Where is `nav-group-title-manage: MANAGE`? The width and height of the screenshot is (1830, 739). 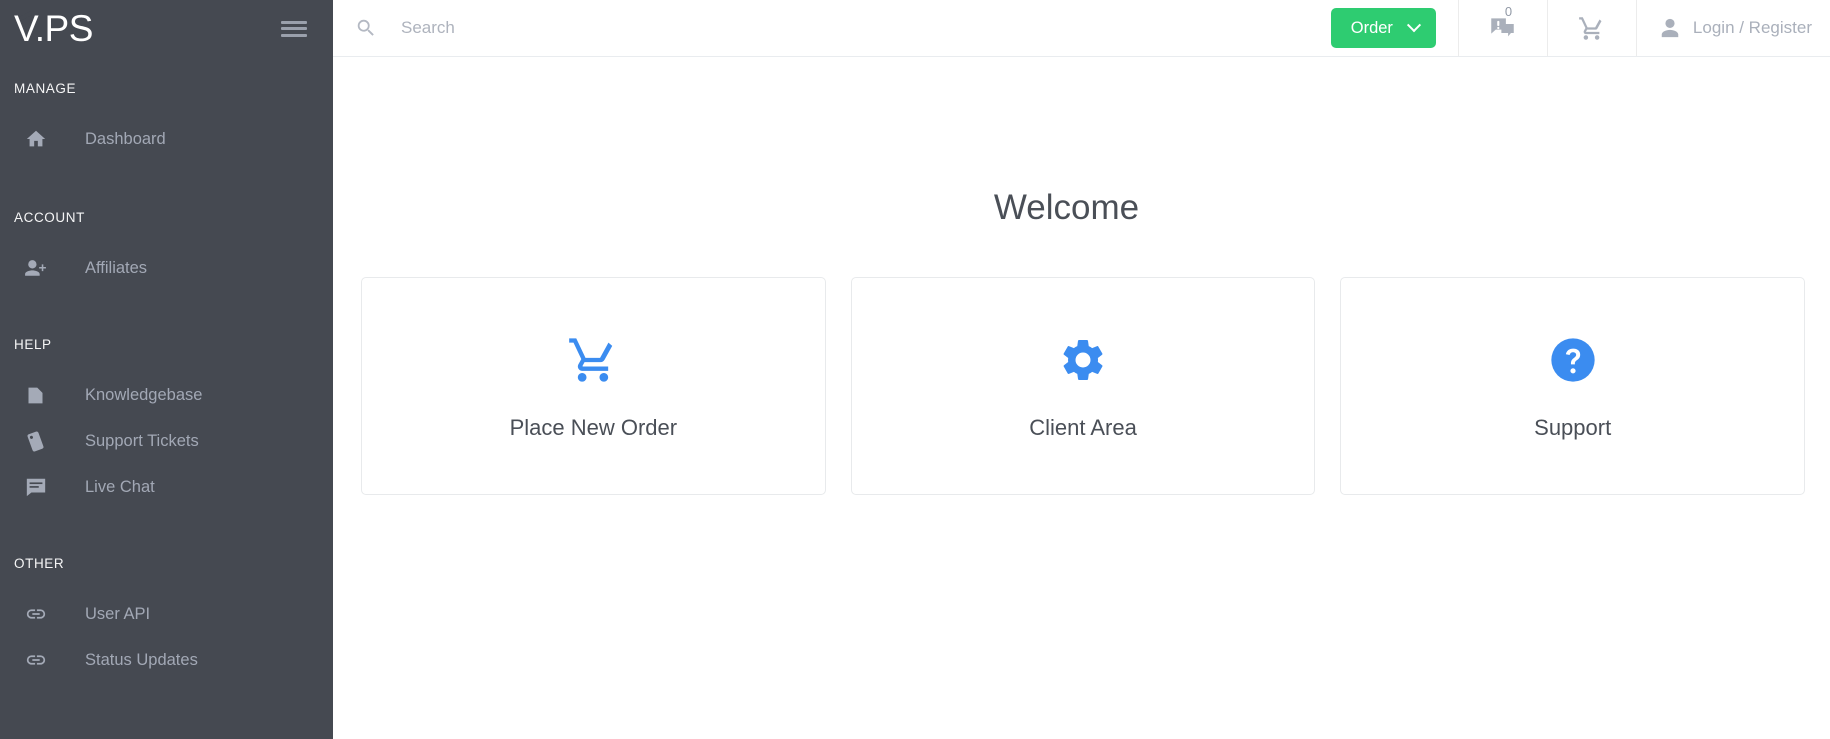 nav-group-title-manage: MANAGE is located at coordinates (45, 88).